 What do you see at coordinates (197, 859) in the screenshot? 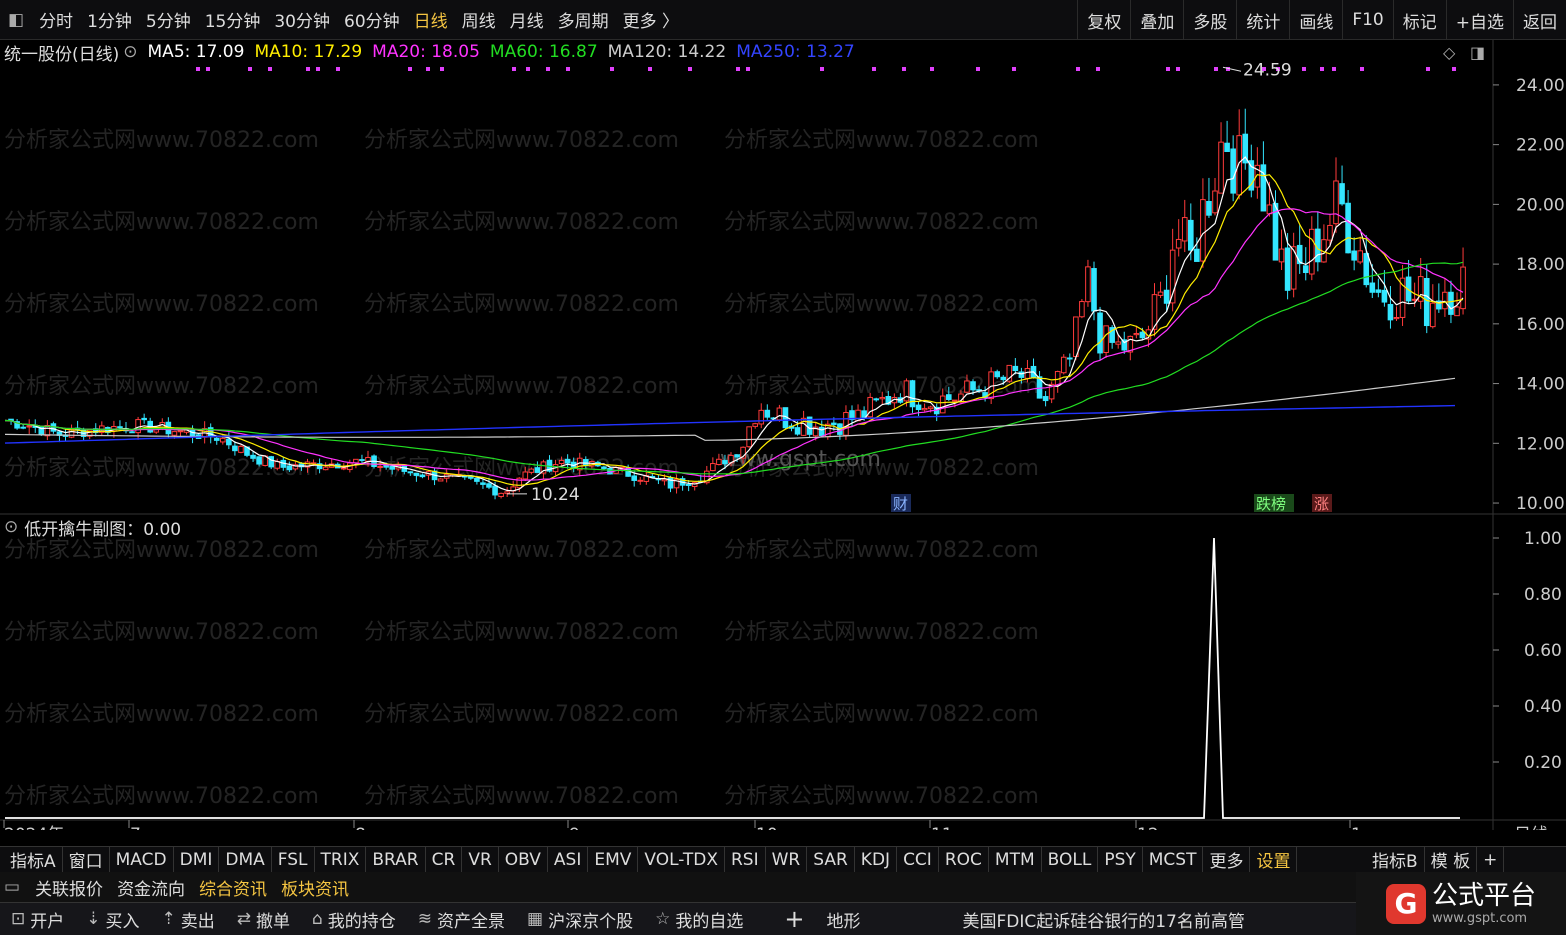
I see `indicator-tab-3: DMI` at bounding box center [197, 859].